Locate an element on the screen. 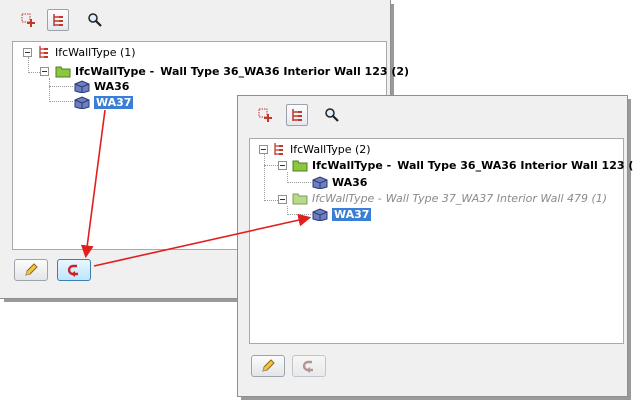  left-root-node: IfcWallType (1) is located at coordinates (86, 52).